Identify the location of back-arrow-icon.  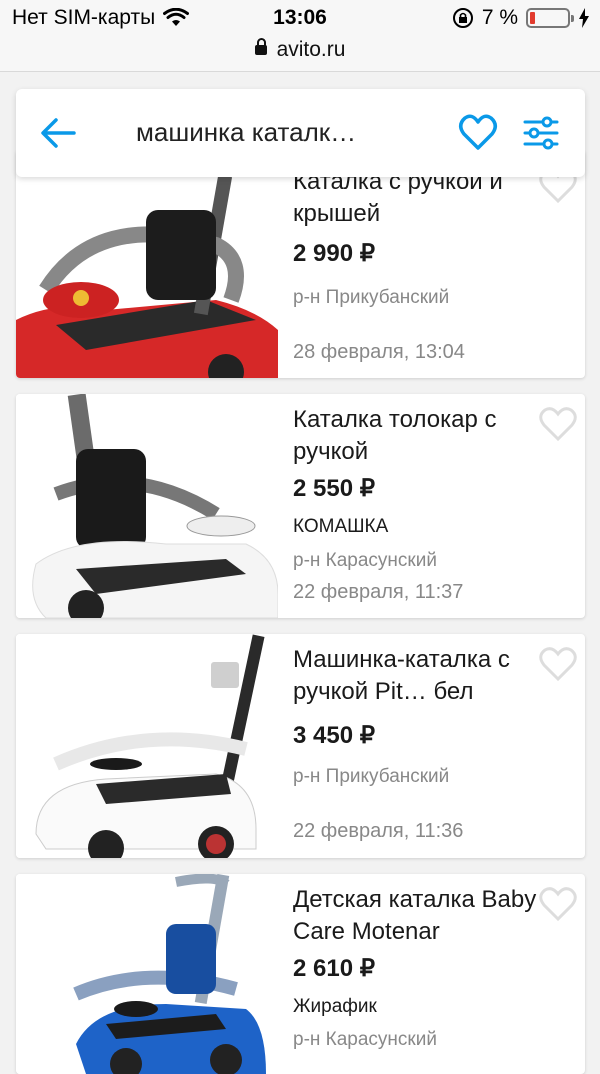
(58, 133).